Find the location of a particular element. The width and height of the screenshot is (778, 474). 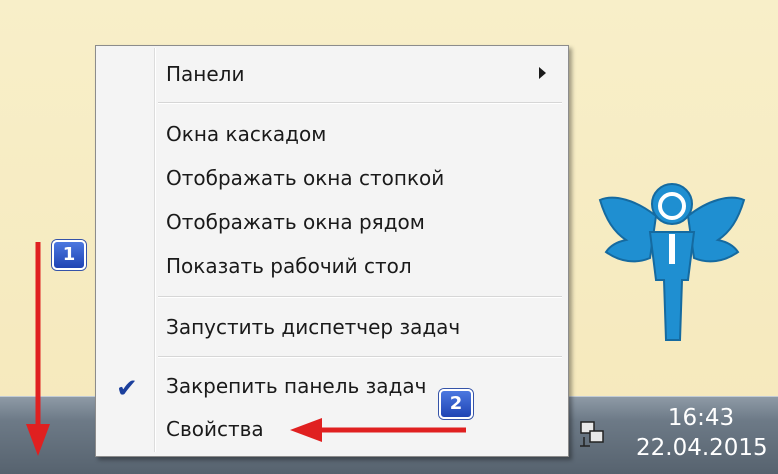

angel-logo-icon is located at coordinates (672, 262).